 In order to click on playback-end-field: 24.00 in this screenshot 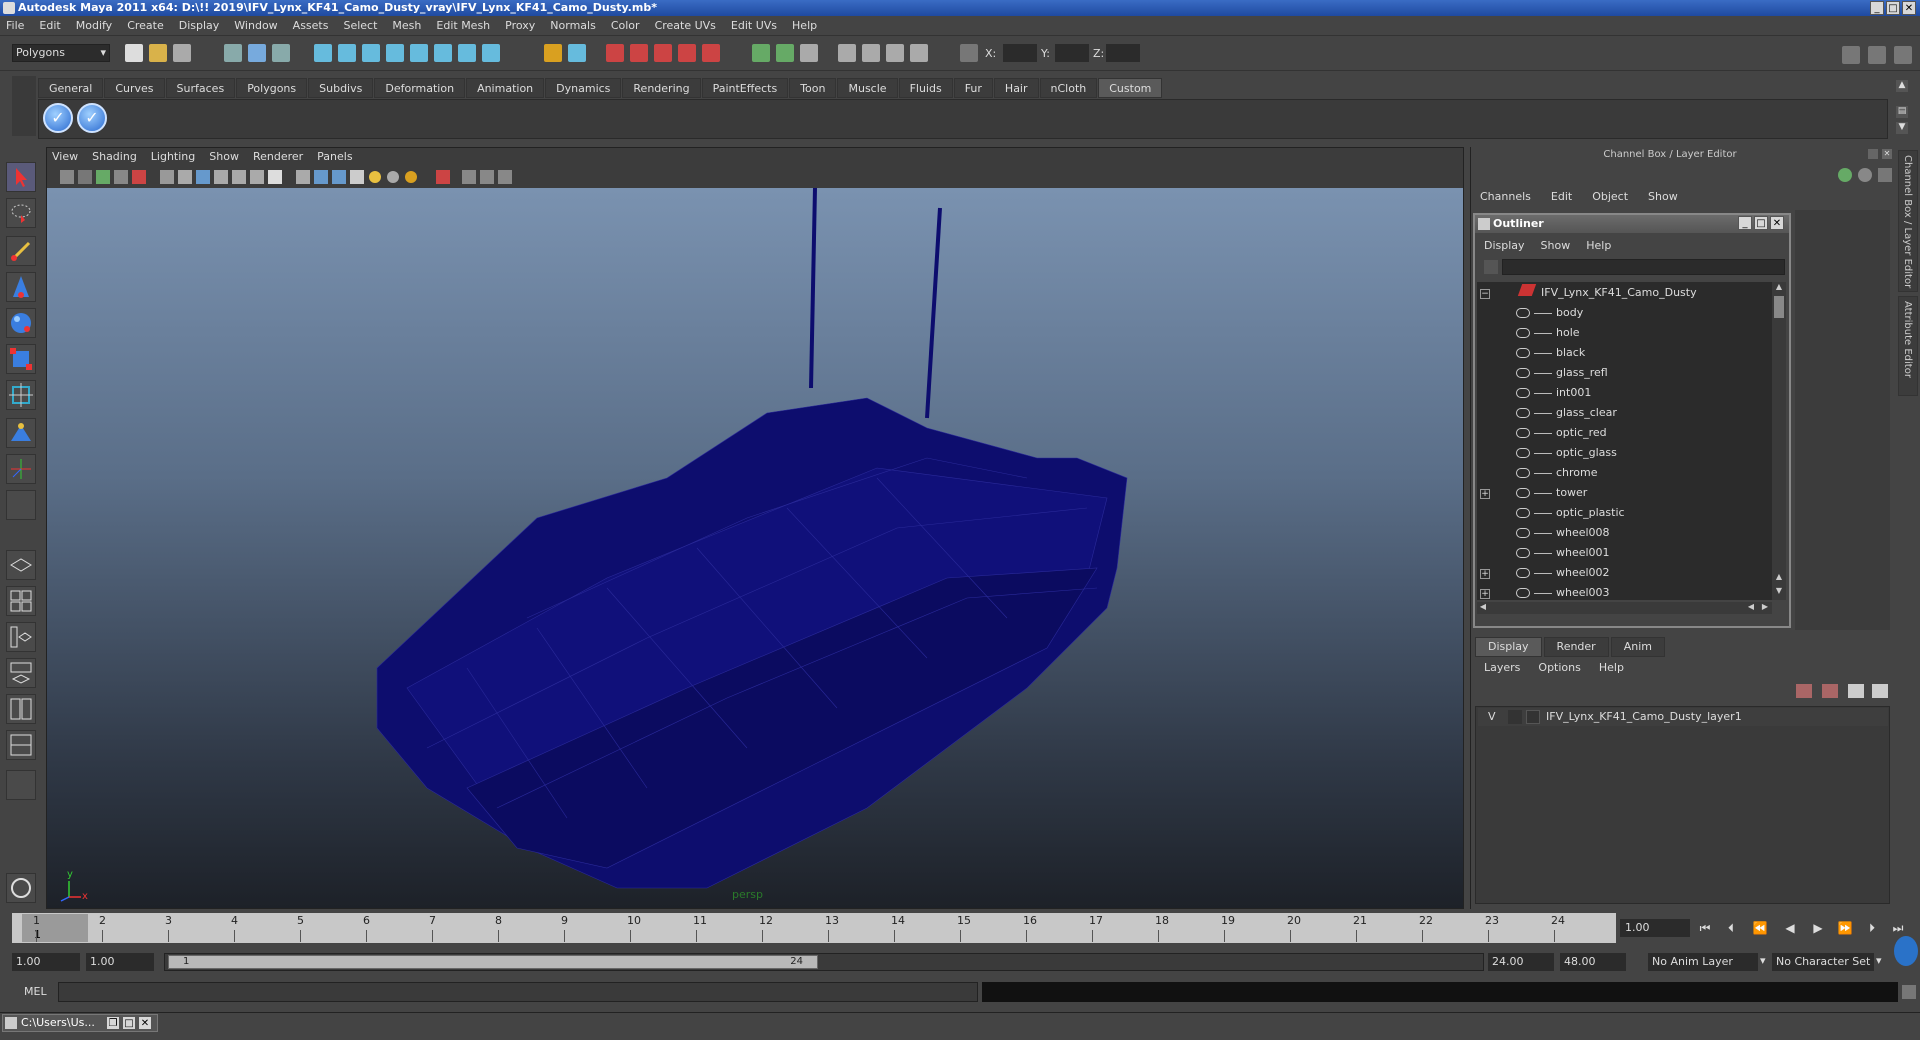, I will do `click(1521, 962)`.